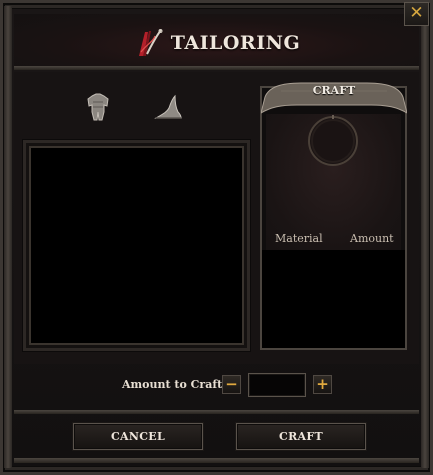  Describe the element at coordinates (98, 108) in the screenshot. I see `armor-icon` at that location.